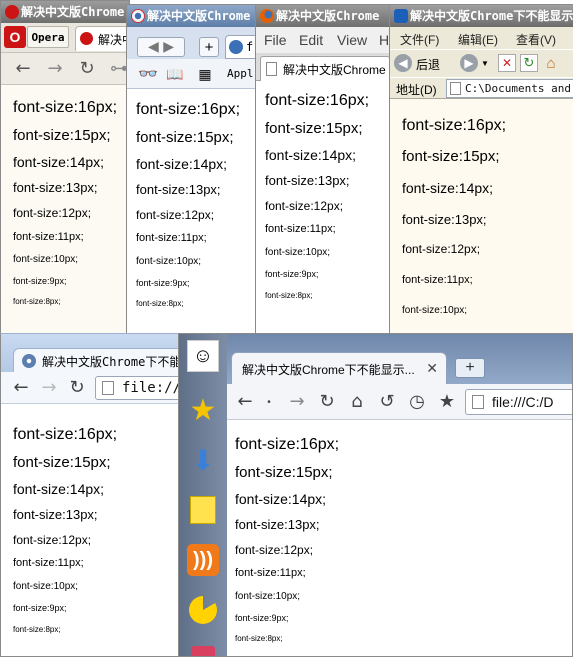 This screenshot has width=573, height=657. What do you see at coordinates (478, 39) in the screenshot?
I see `menu-edit: 编辑(E)` at bounding box center [478, 39].